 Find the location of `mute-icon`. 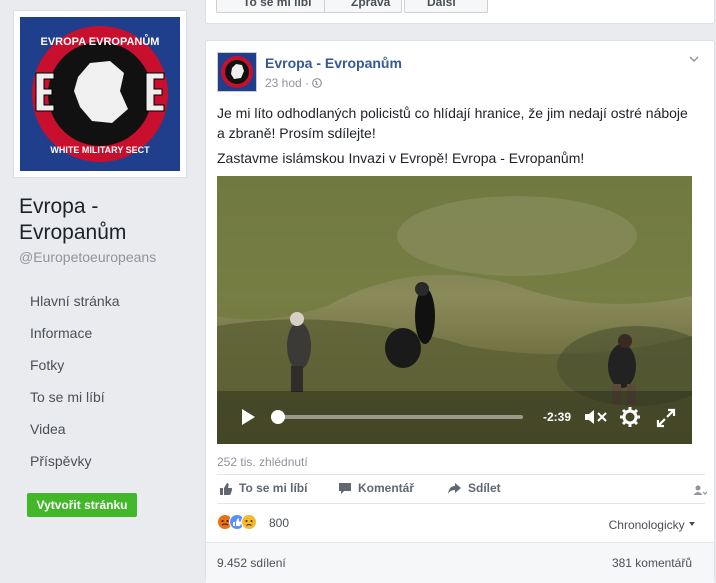

mute-icon is located at coordinates (596, 417).